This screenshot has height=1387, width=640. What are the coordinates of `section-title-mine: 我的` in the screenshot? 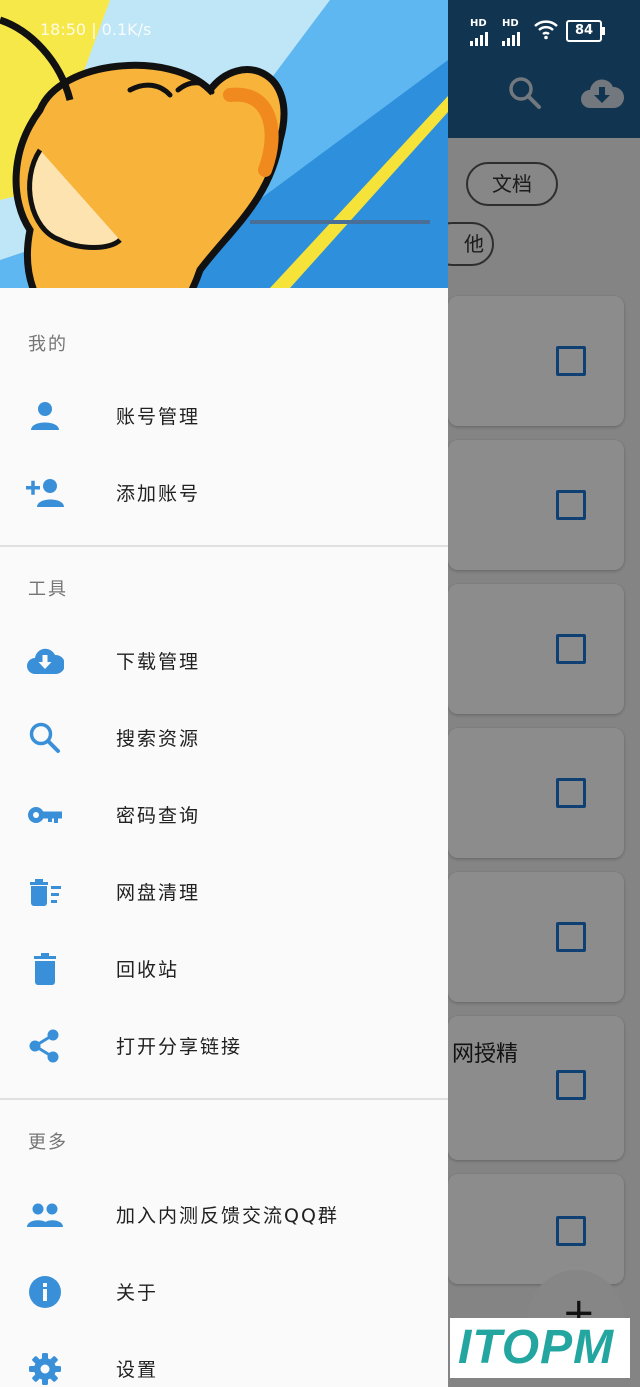 It's located at (48, 344).